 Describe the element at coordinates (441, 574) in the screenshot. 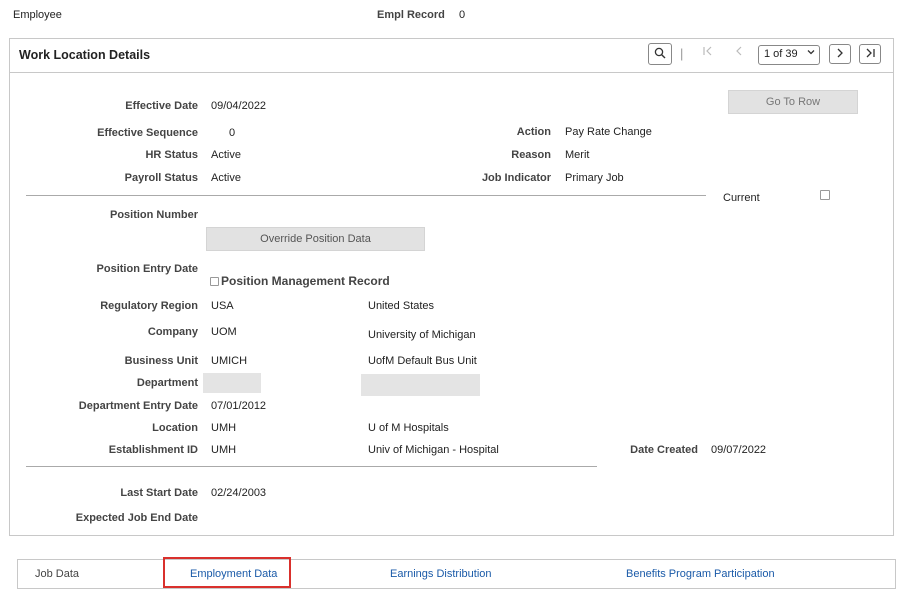

I see `tab-earnings-distribution: Earnings Distribution` at that location.